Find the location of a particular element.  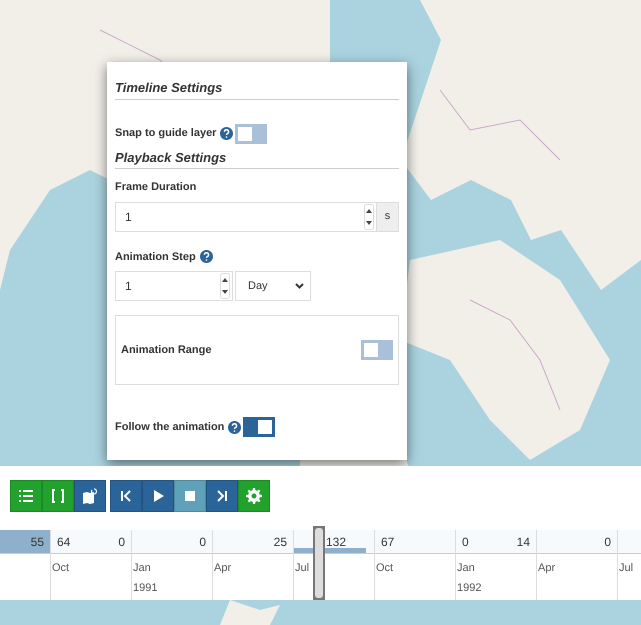

list-button is located at coordinates (26, 496).